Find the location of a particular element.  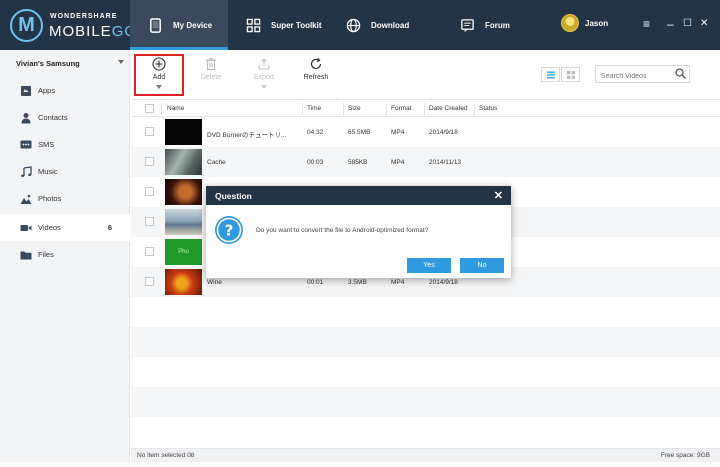

close-button: ✕ is located at coordinates (704, 24).